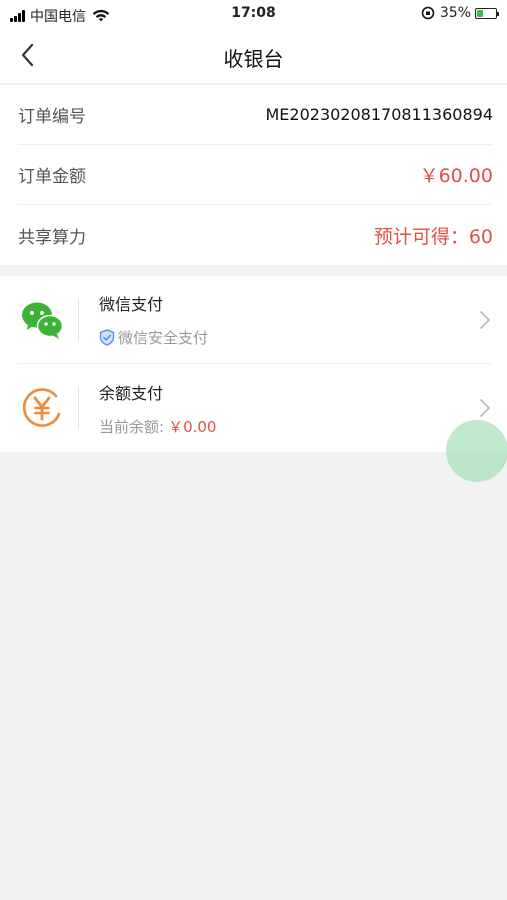 The width and height of the screenshot is (507, 900). I want to click on wechat-pay-title: 微信支付, so click(131, 304).